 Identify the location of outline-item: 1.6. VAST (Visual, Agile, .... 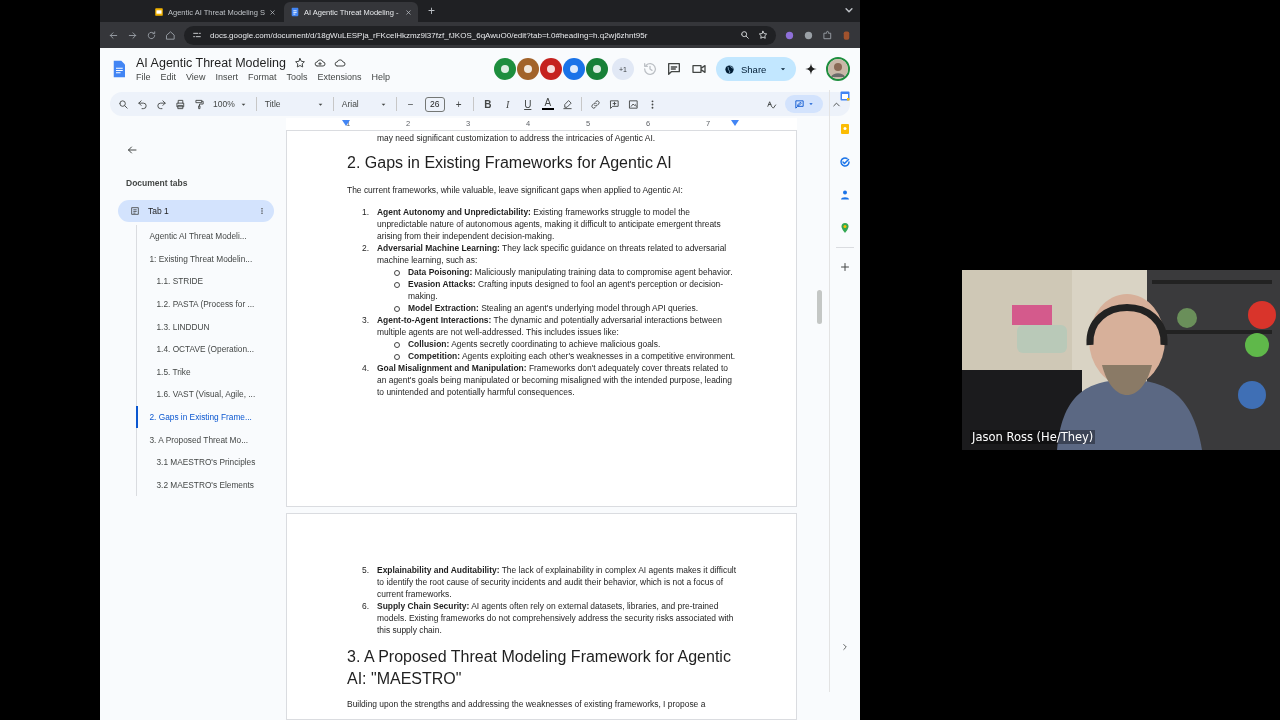
(204, 394).